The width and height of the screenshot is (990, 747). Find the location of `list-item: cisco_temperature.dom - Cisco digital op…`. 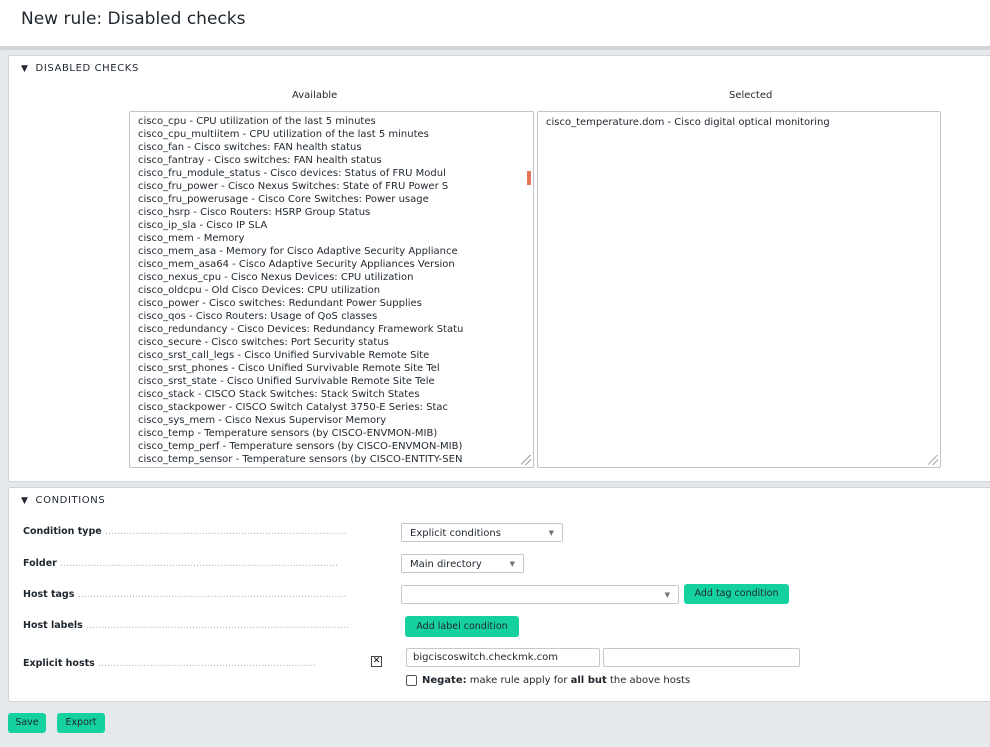

list-item: cisco_temperature.dom - Cisco digital op… is located at coordinates (739, 122).